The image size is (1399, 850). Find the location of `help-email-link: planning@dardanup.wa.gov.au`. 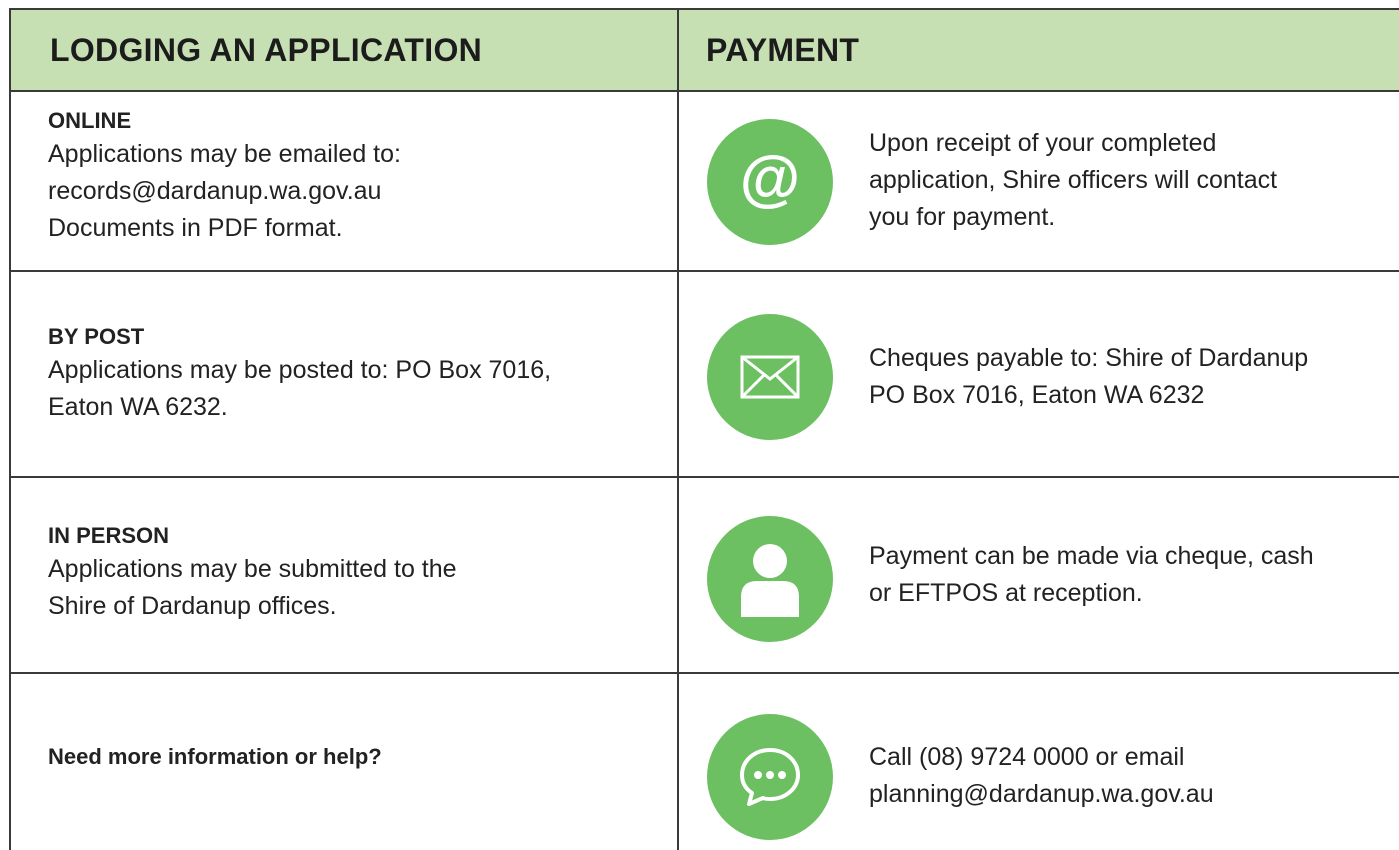

help-email-link: planning@dardanup.wa.gov.au is located at coordinates (1041, 794).